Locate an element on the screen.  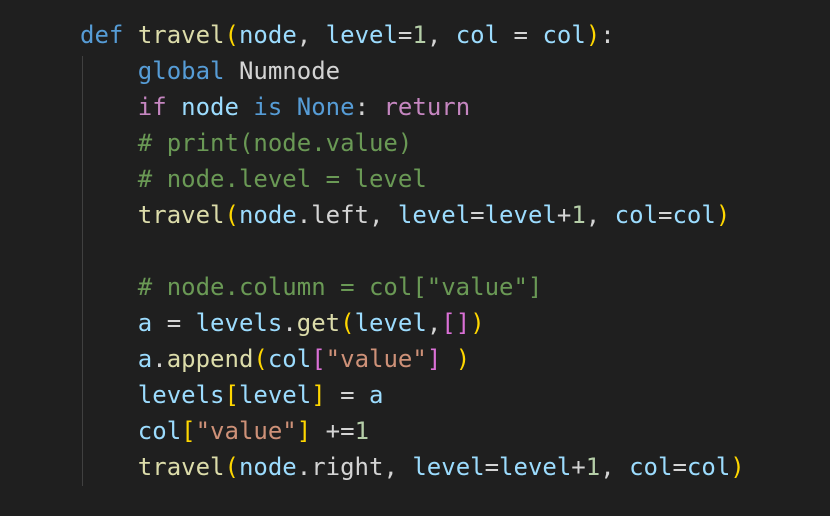
code-token: # node.column = col["value"] is located at coordinates (340, 287).